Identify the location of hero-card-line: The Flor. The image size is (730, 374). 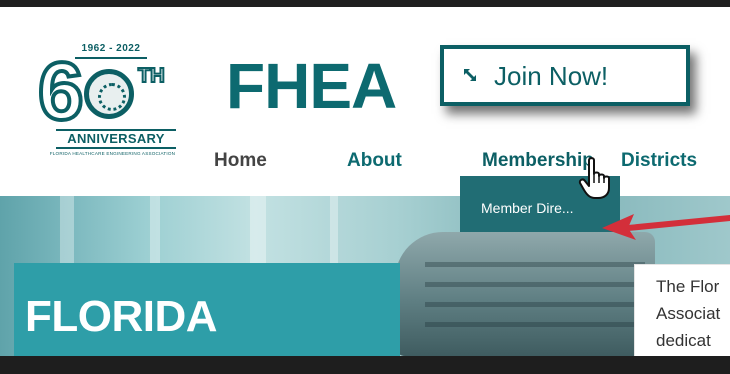
(688, 286).